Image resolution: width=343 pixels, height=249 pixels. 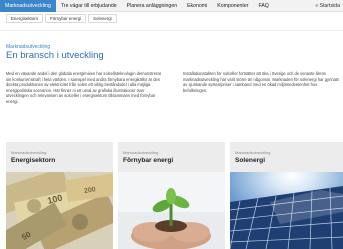 What do you see at coordinates (171, 18) in the screenshot?
I see `sub-navigation: Energisektorn Förnybar energi Solenergi` at bounding box center [171, 18].